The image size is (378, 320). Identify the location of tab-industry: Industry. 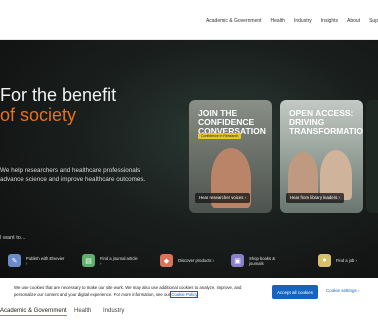
(113, 311).